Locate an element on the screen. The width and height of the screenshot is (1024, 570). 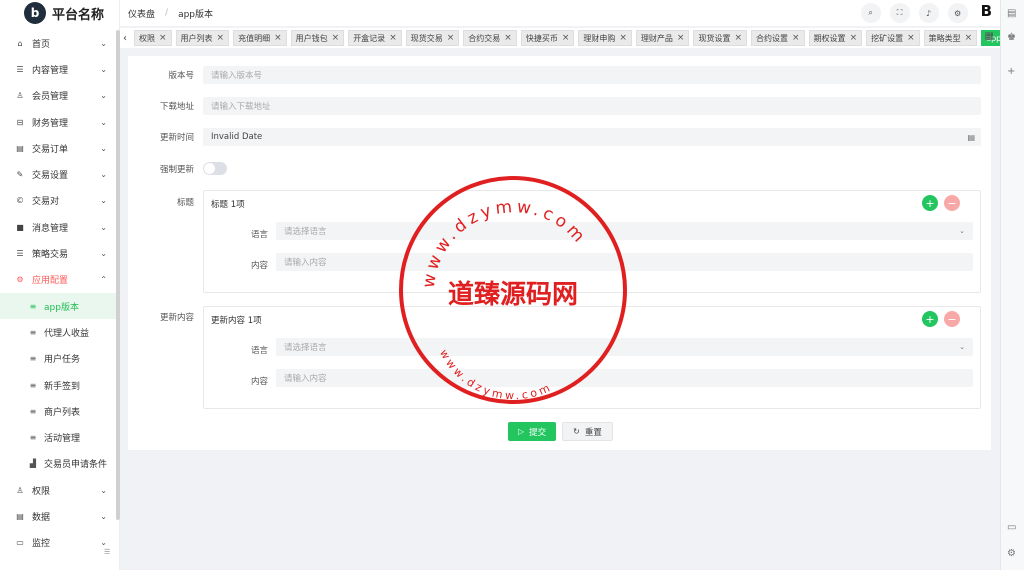
sidebar-item-messages: ■ 消息管理 ⌄ is located at coordinates (59, 227).